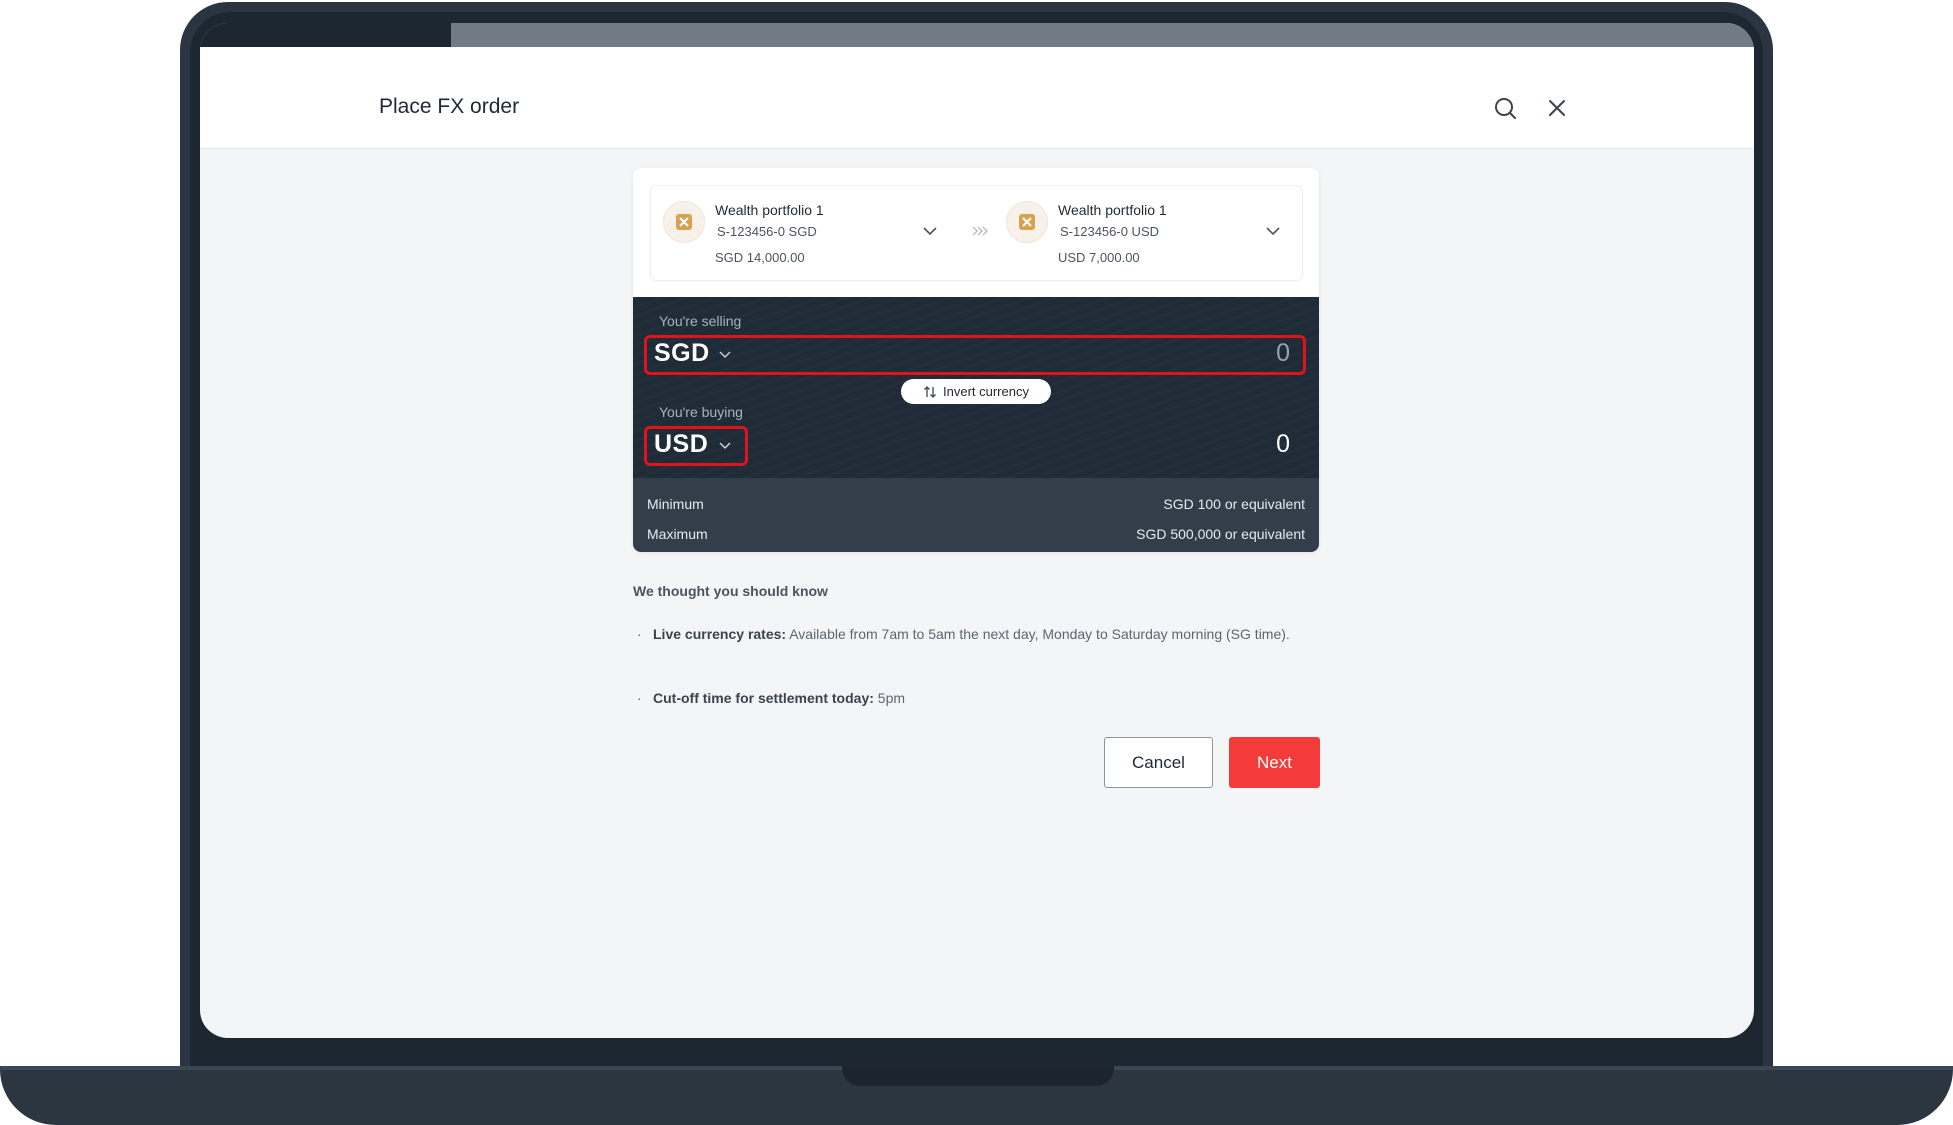 The height and width of the screenshot is (1125, 1953). What do you see at coordinates (980, 231) in the screenshot?
I see `transfer-arrows-icon` at bounding box center [980, 231].